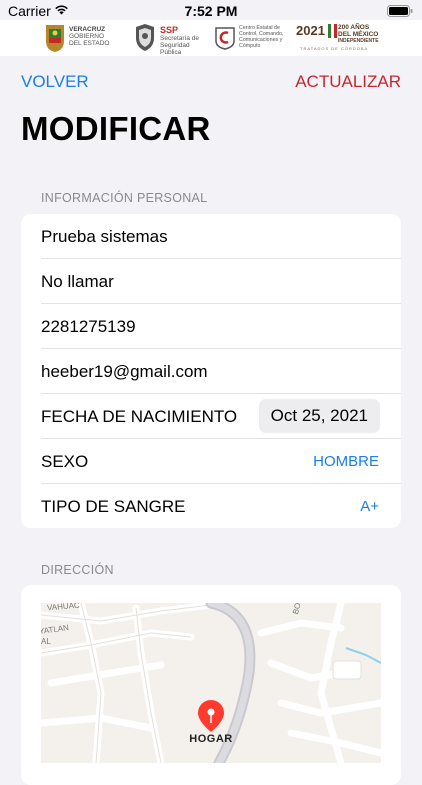 This screenshot has height=785, width=422. Describe the element at coordinates (211, 506) in the screenshot. I see `blood-type-row: TIPO DE SANGRE A+` at that location.